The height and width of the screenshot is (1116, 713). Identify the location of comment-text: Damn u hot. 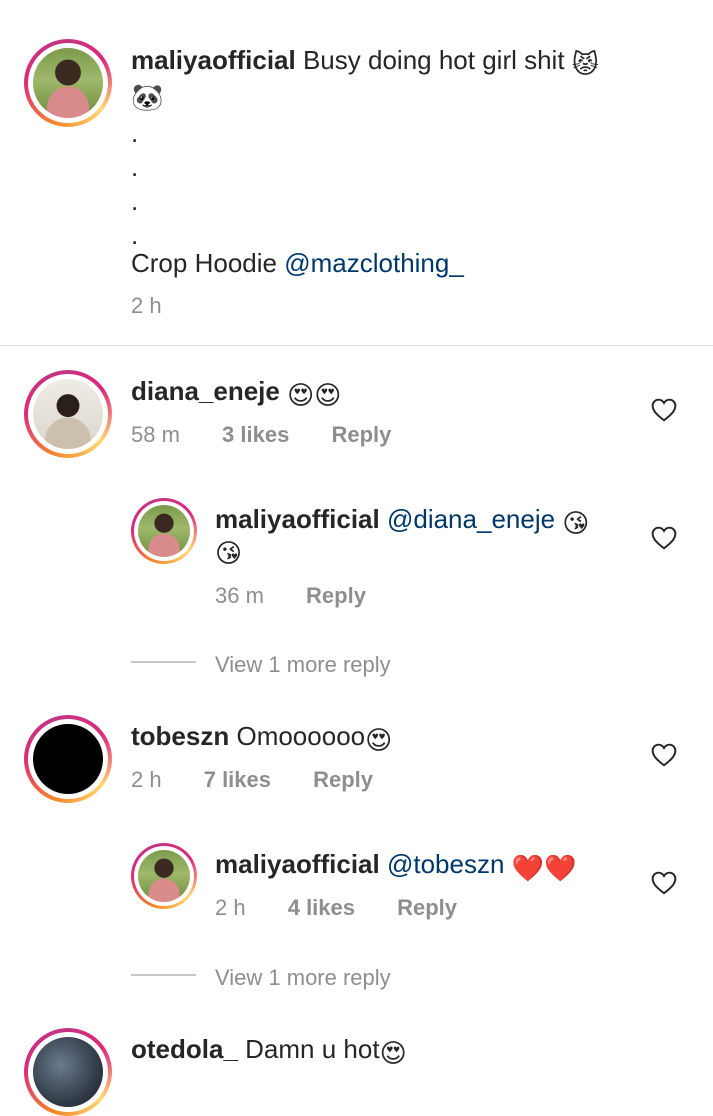
(312, 1049).